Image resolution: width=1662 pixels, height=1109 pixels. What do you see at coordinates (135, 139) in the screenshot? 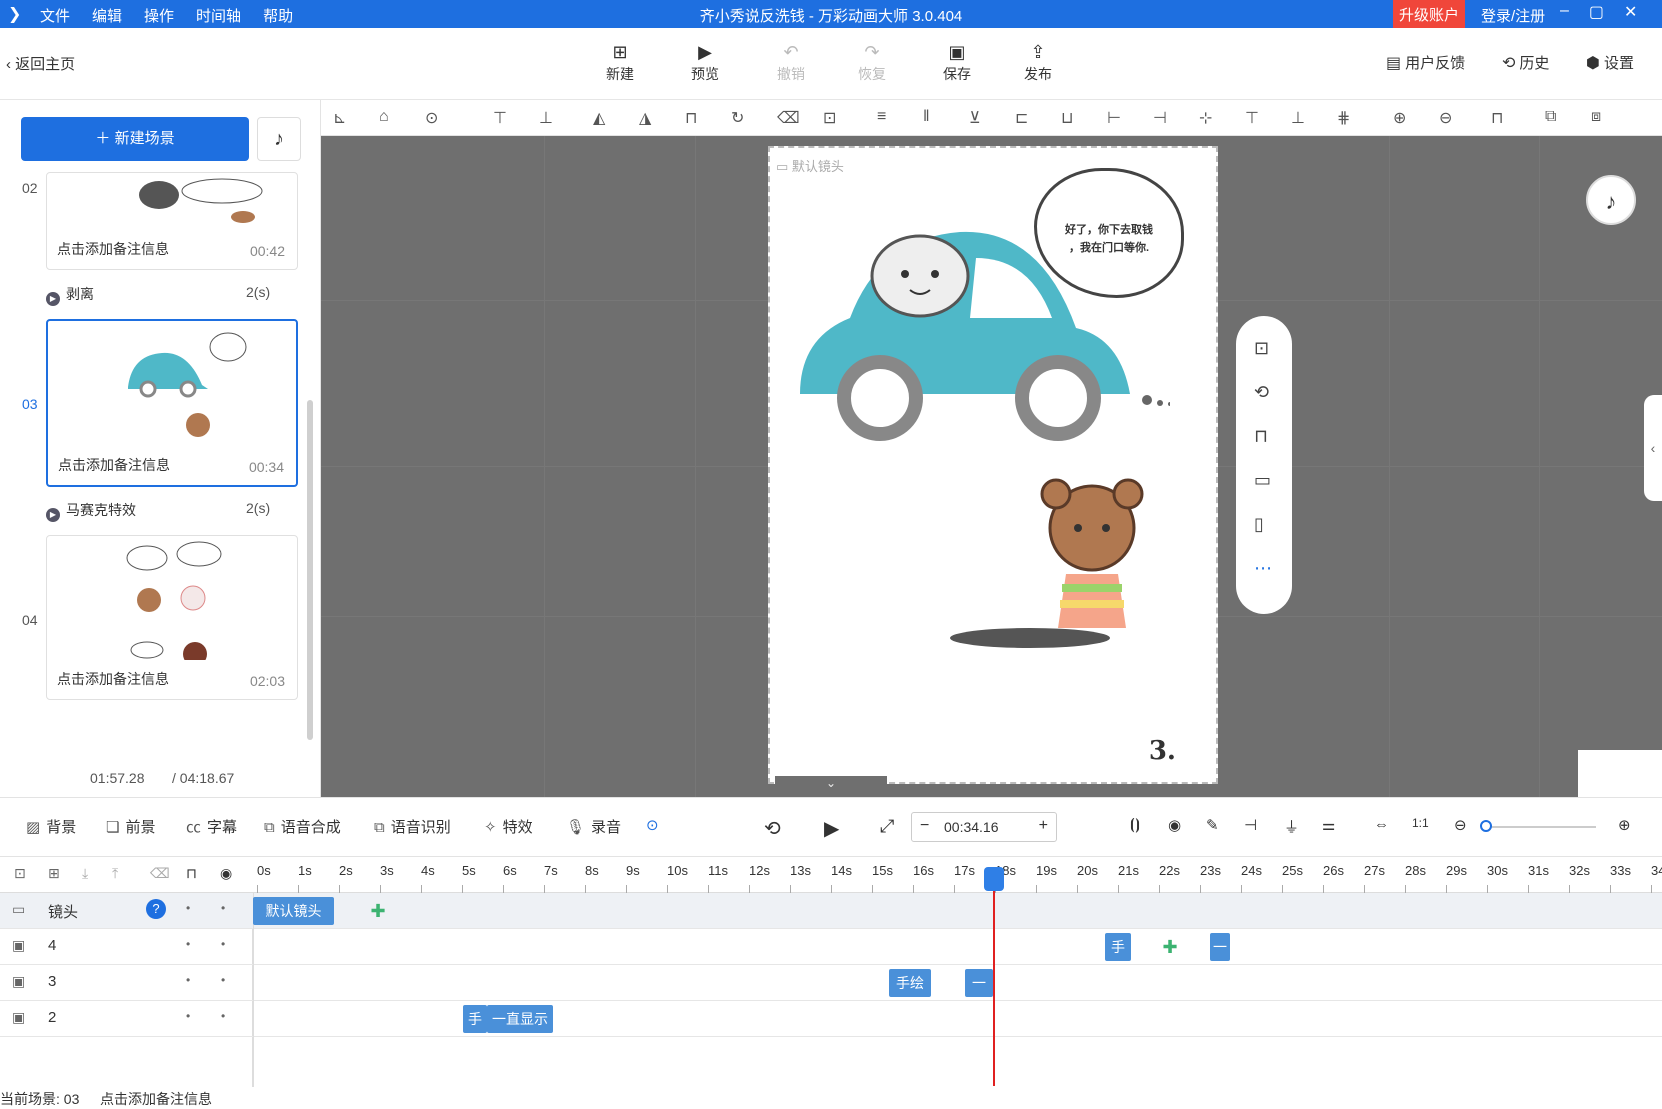
I see `new-scene-button: ＋ 新建场景` at bounding box center [135, 139].